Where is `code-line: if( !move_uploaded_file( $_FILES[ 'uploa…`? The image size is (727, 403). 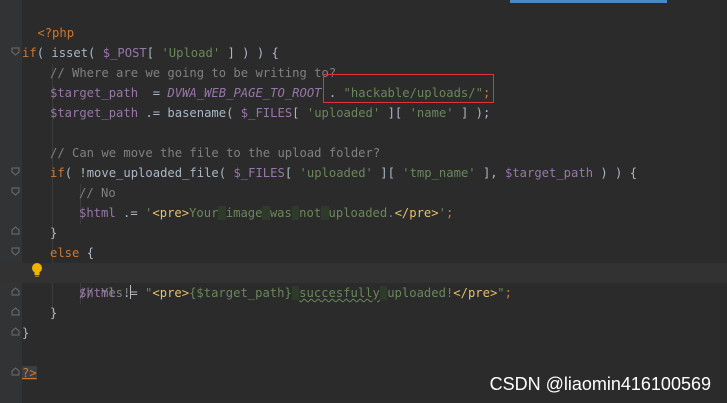
code-line: if( !move_uploaded_file( $_FILES[ 'uploa… is located at coordinates (344, 173).